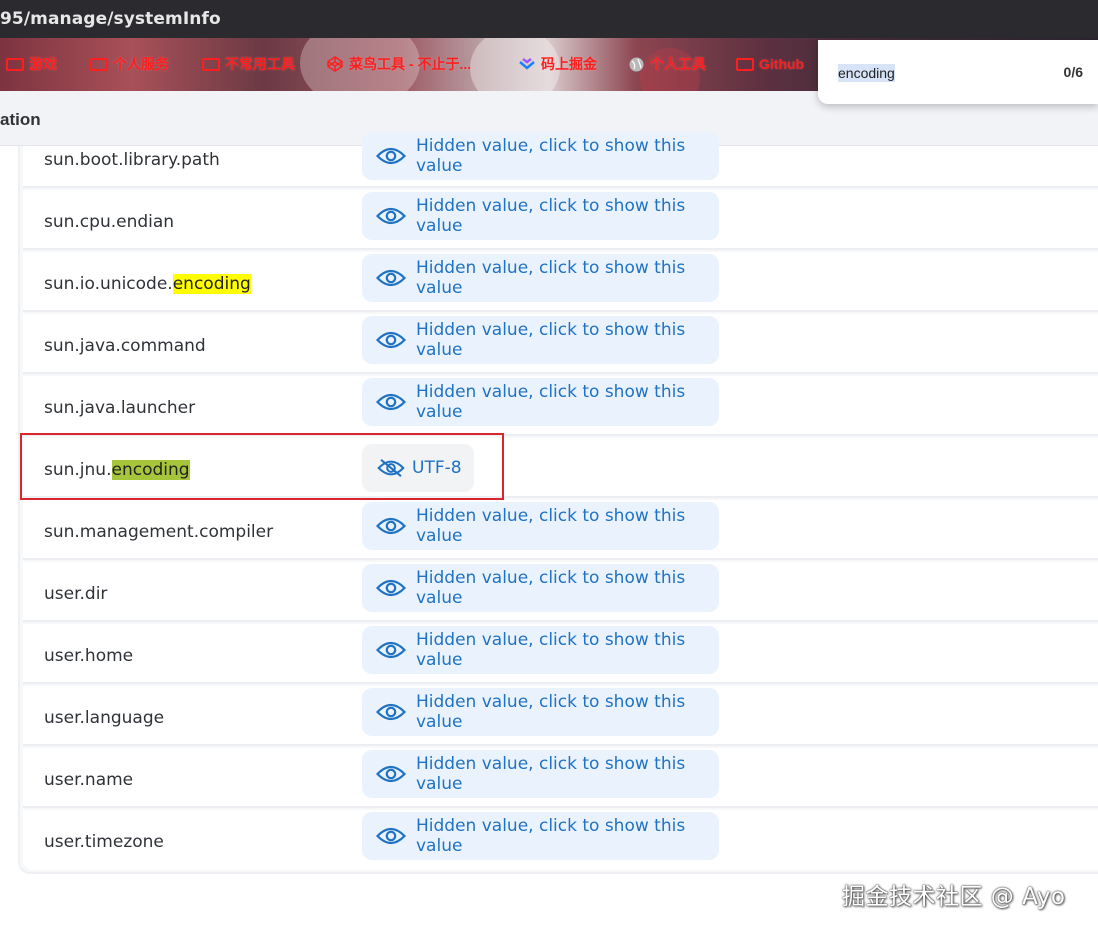  I want to click on bookmark-personal-services: 个人服务, so click(129, 64).